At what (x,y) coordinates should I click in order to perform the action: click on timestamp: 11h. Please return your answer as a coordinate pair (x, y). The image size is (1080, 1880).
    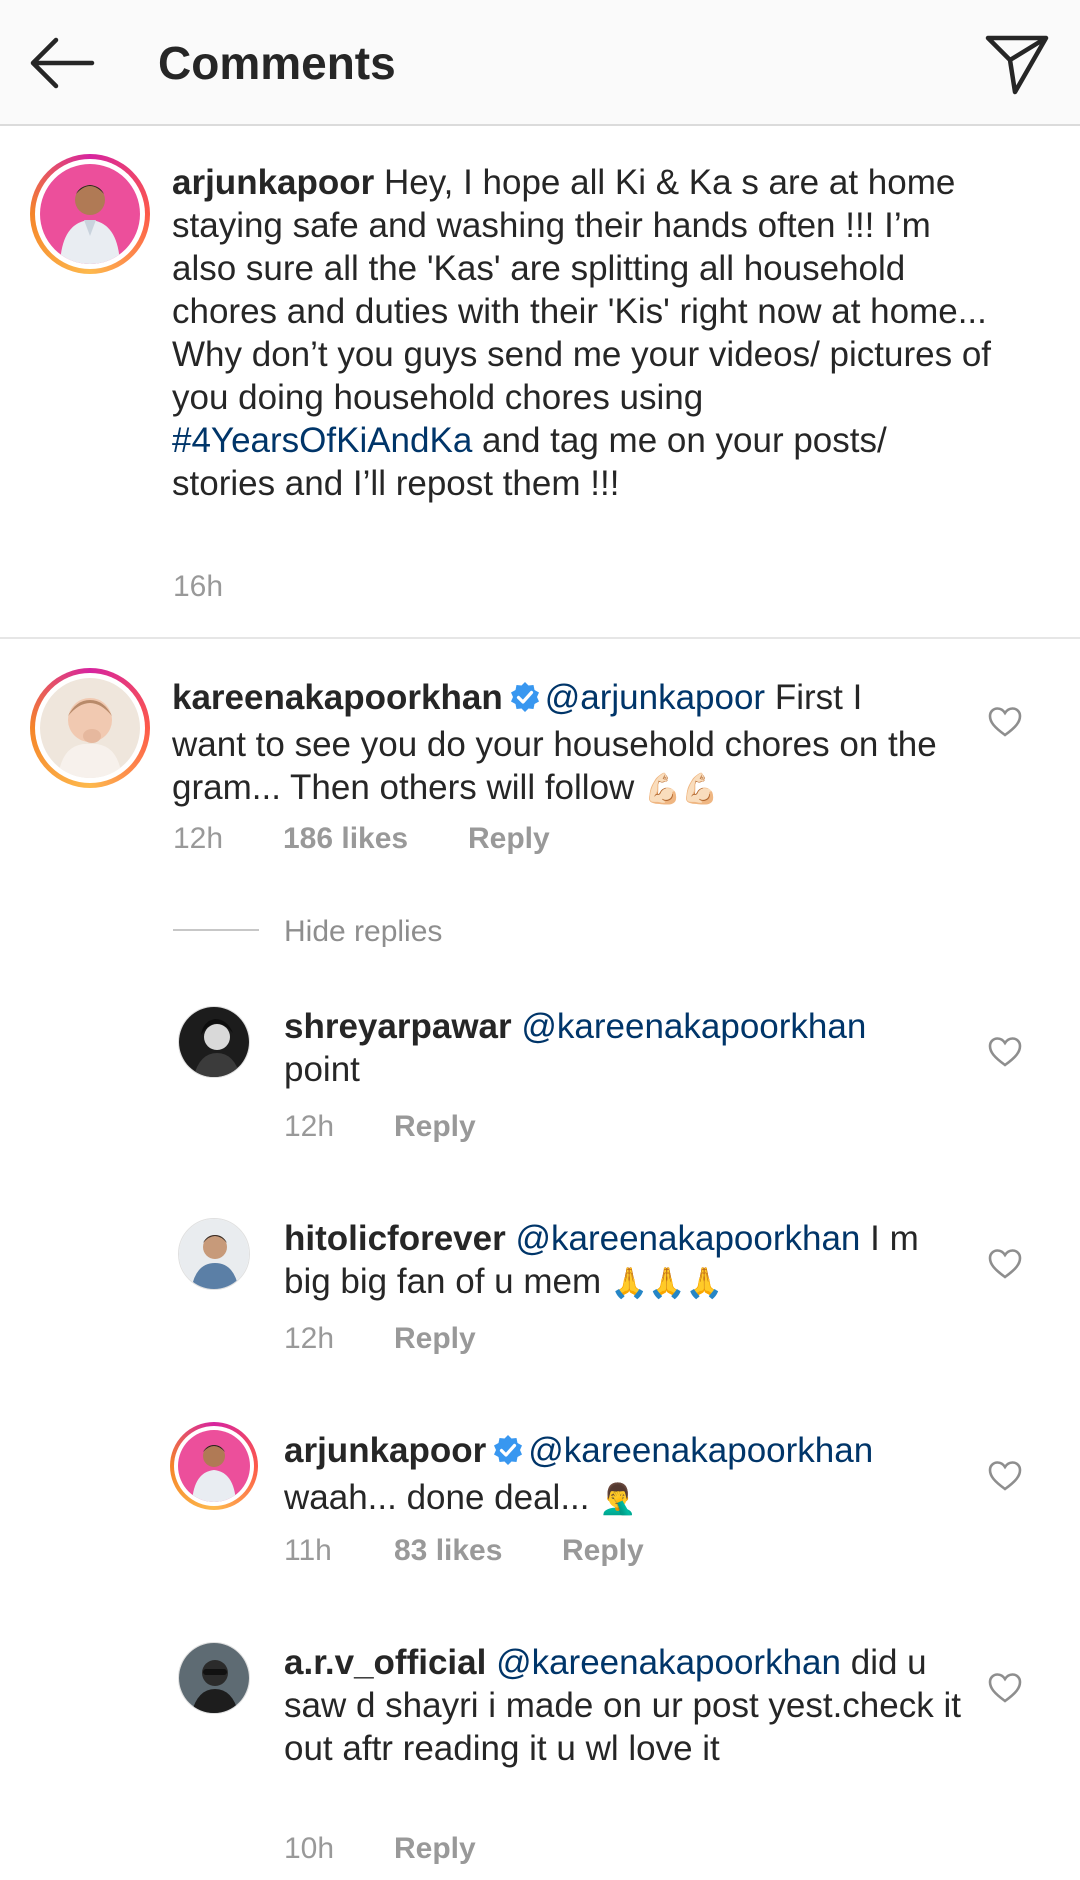
    Looking at the image, I should click on (308, 1550).